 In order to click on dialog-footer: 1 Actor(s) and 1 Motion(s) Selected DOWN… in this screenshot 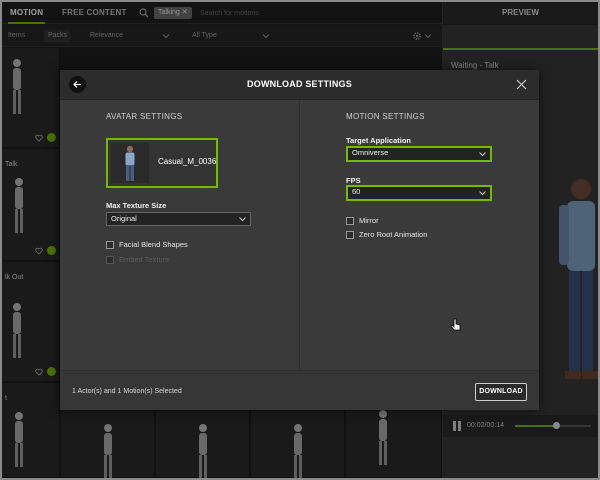, I will do `click(299, 390)`.